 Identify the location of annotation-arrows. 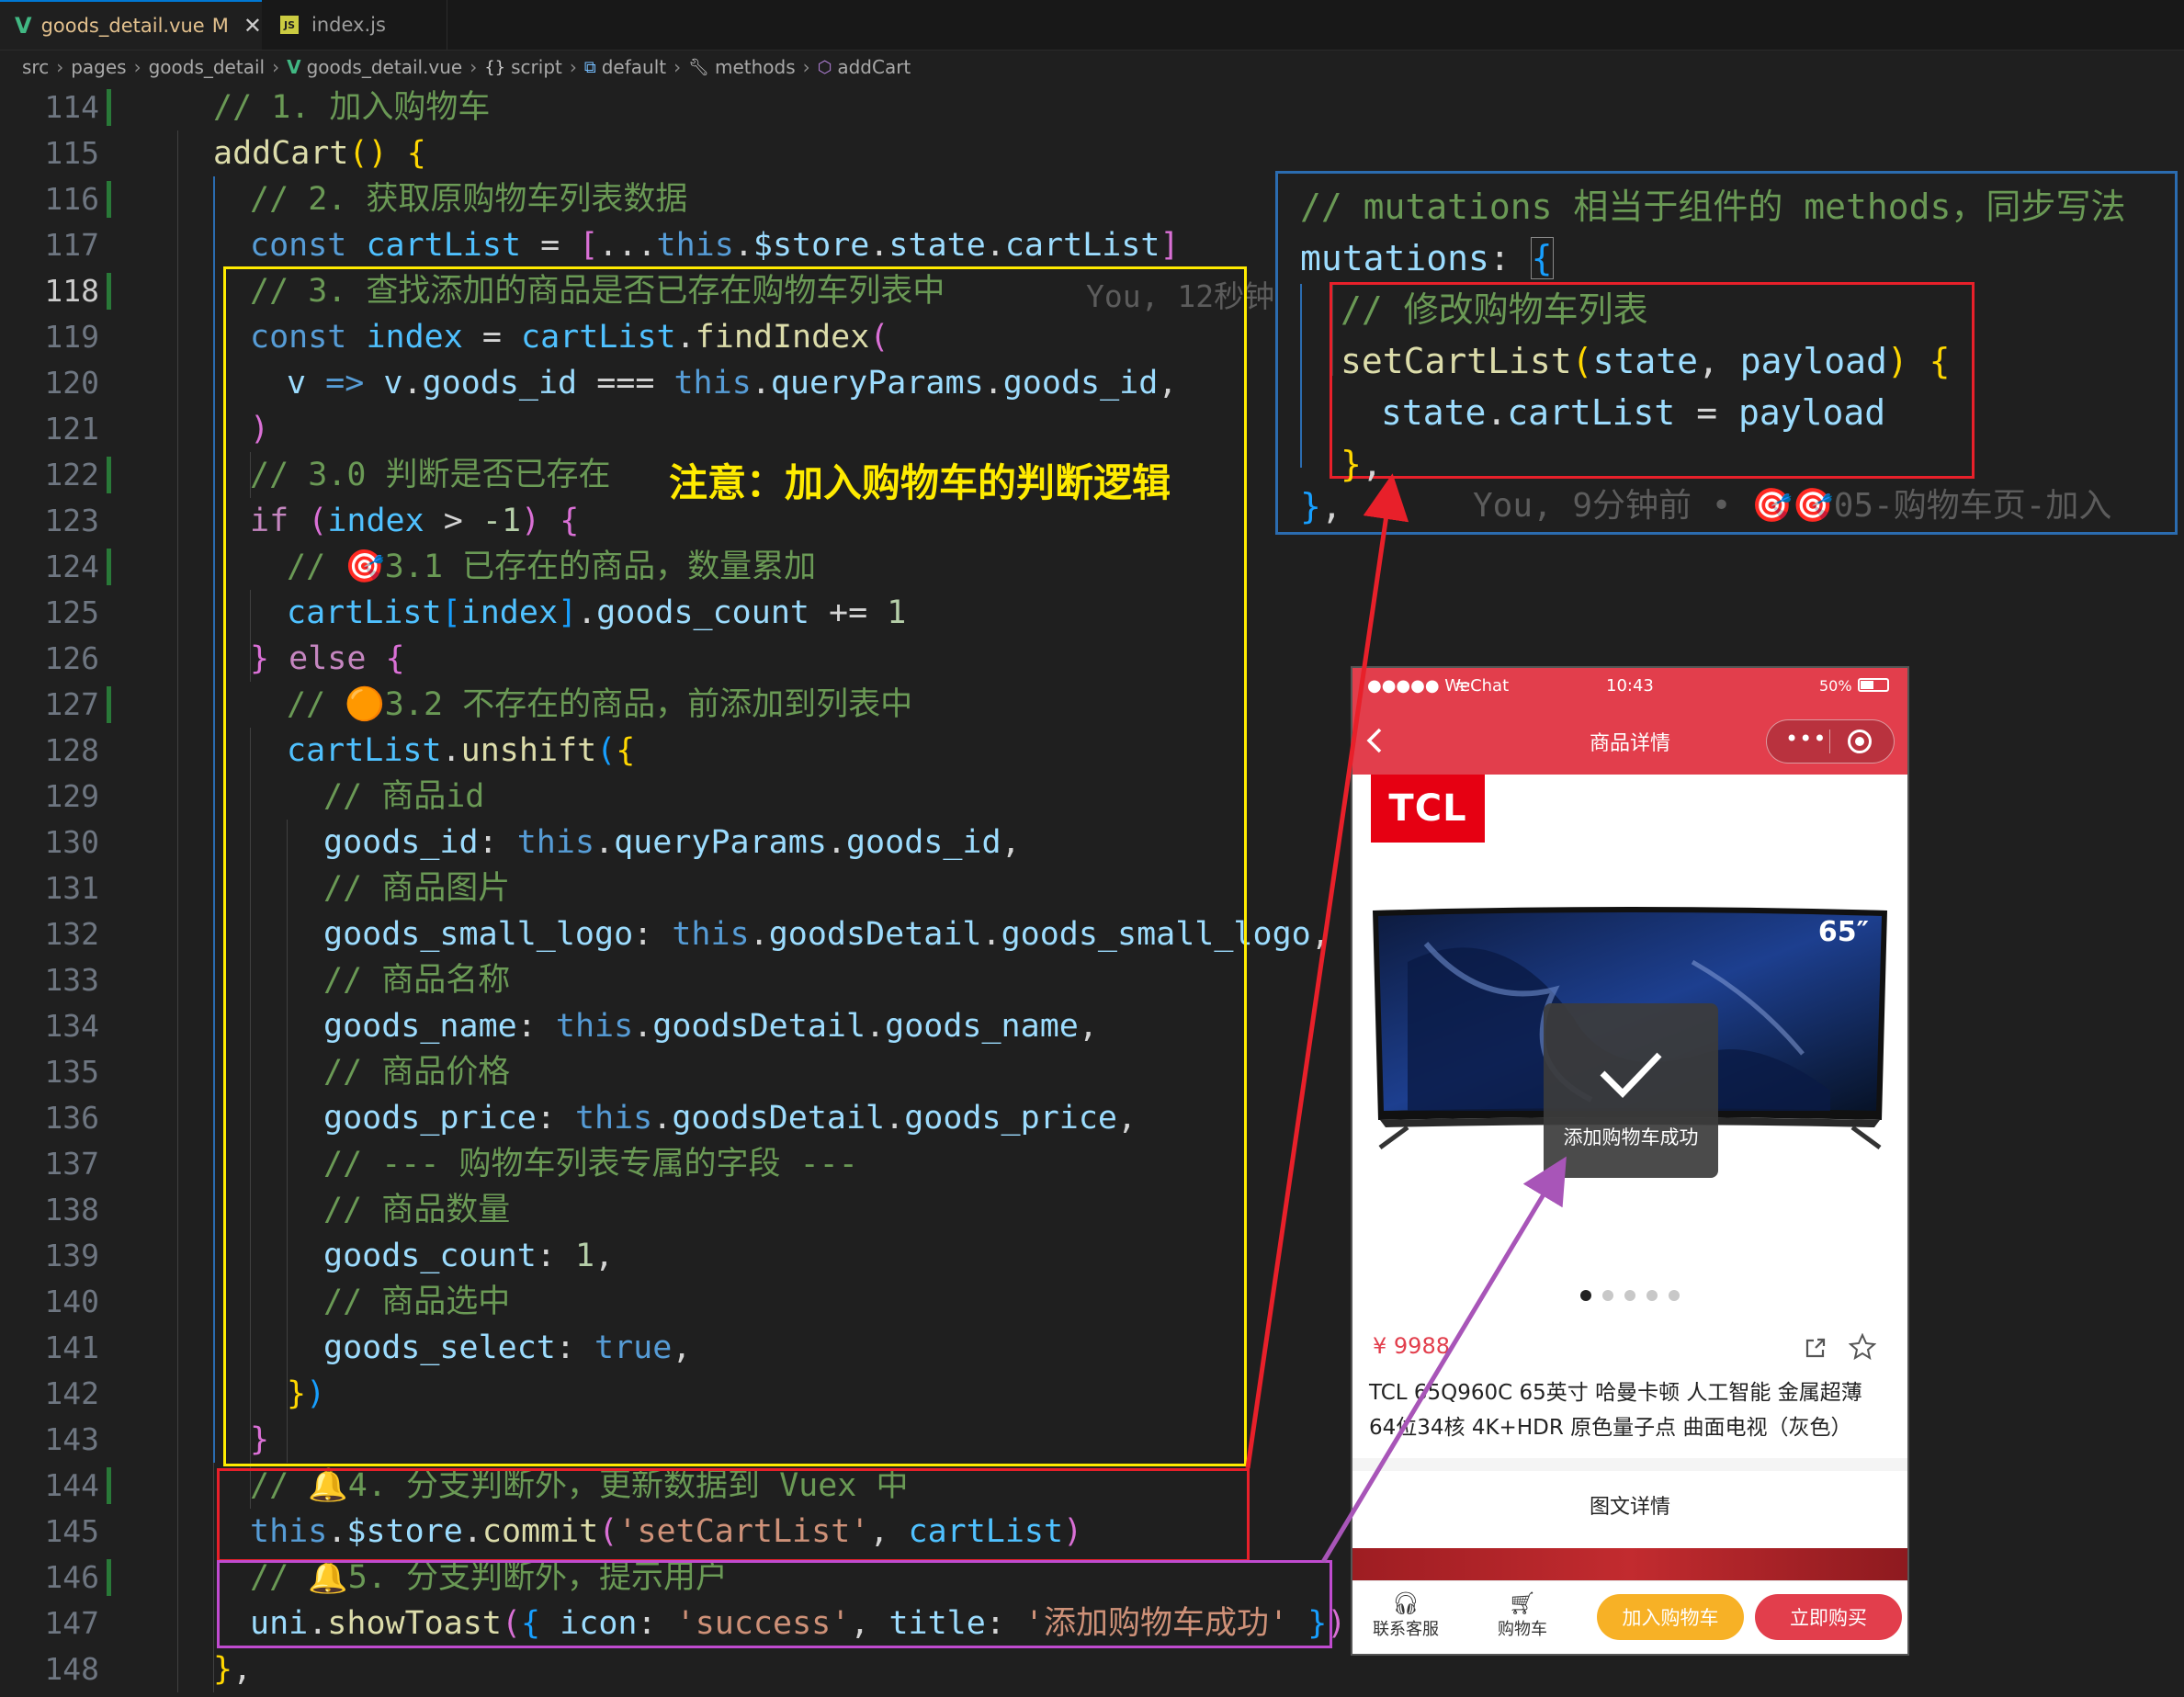
(1406, 1019).